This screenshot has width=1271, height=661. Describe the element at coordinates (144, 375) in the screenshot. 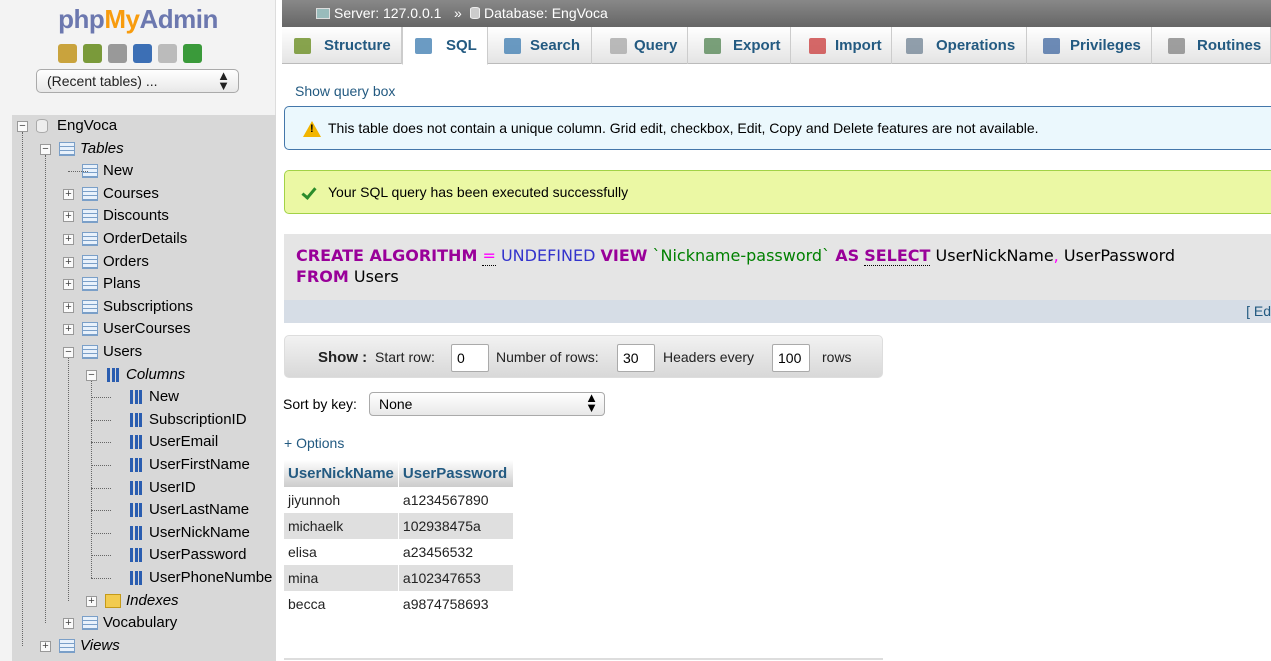

I see `tree-columns-group: − Columns` at that location.